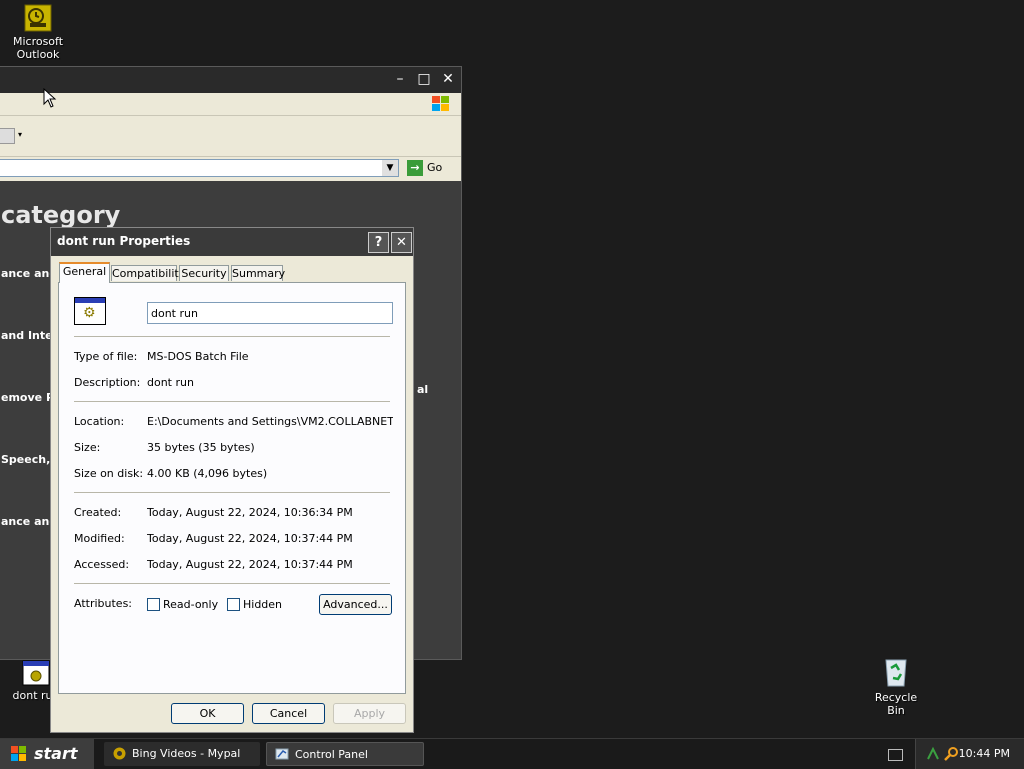 Image resolution: width=1024 pixels, height=769 pixels. Describe the element at coordinates (230, 136) in the screenshot. I see `toolbar: ▾` at that location.